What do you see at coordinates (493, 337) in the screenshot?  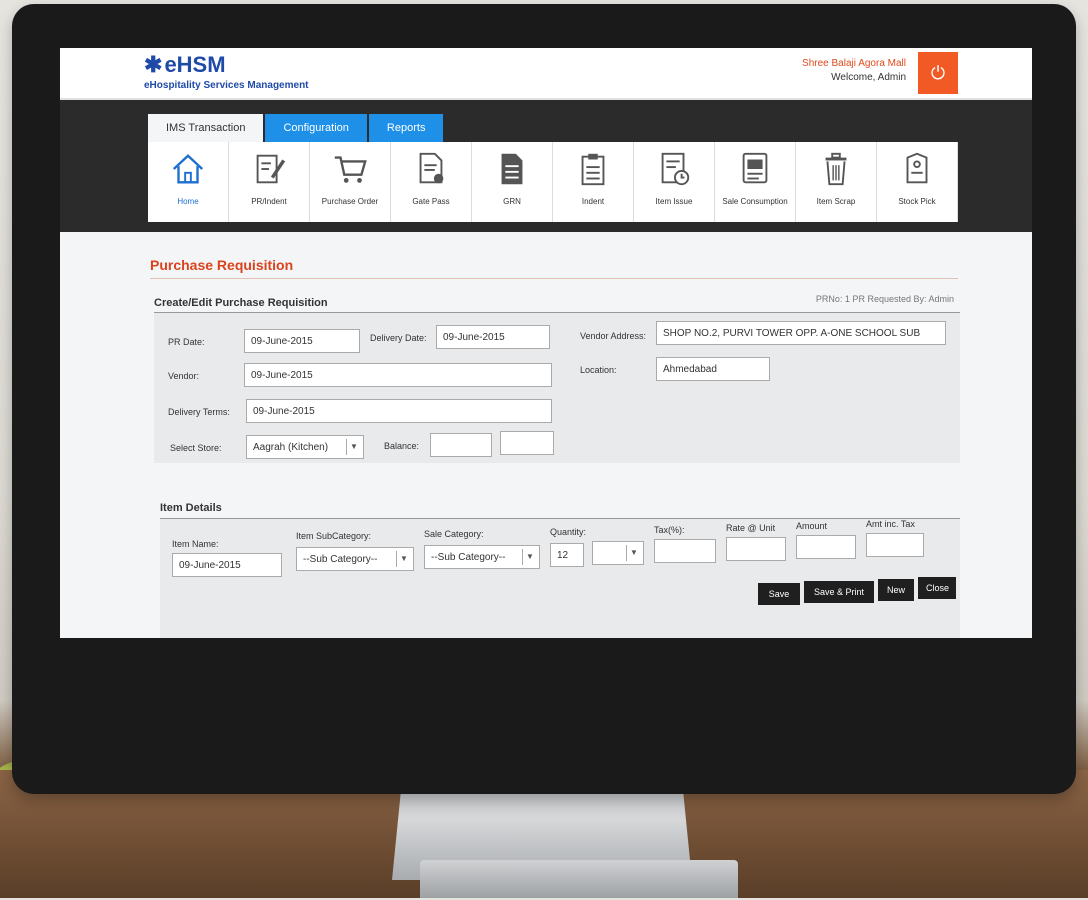 I see `delivery-date-field: 09-June-2015` at bounding box center [493, 337].